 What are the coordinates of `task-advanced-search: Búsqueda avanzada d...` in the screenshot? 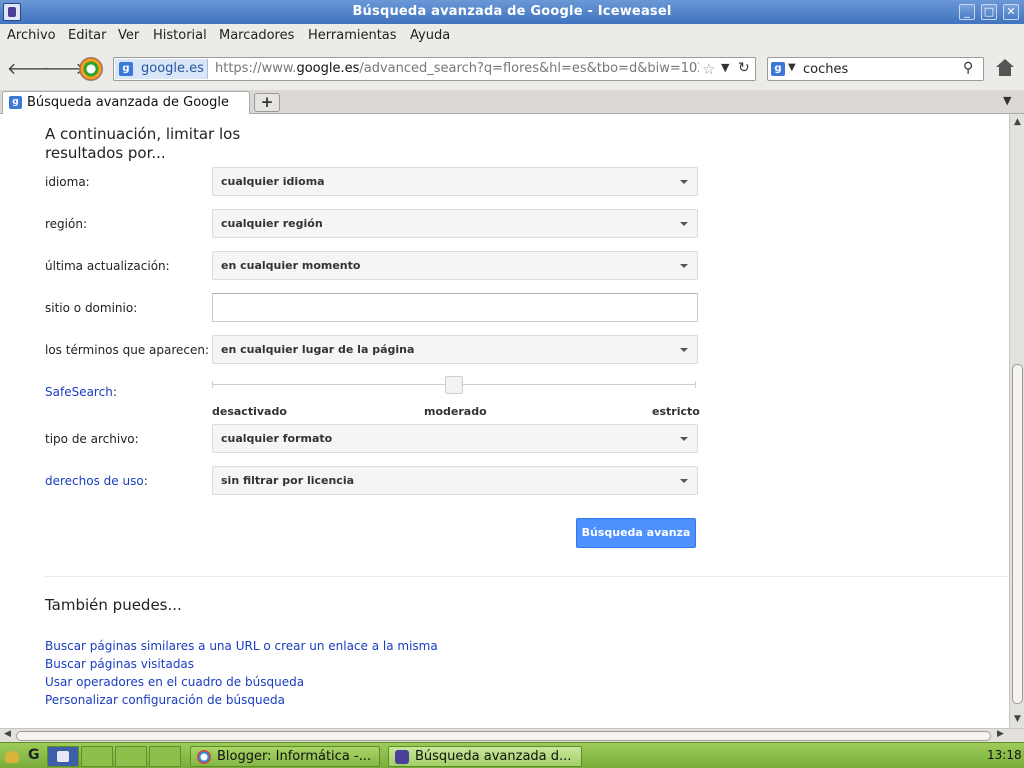 It's located at (485, 756).